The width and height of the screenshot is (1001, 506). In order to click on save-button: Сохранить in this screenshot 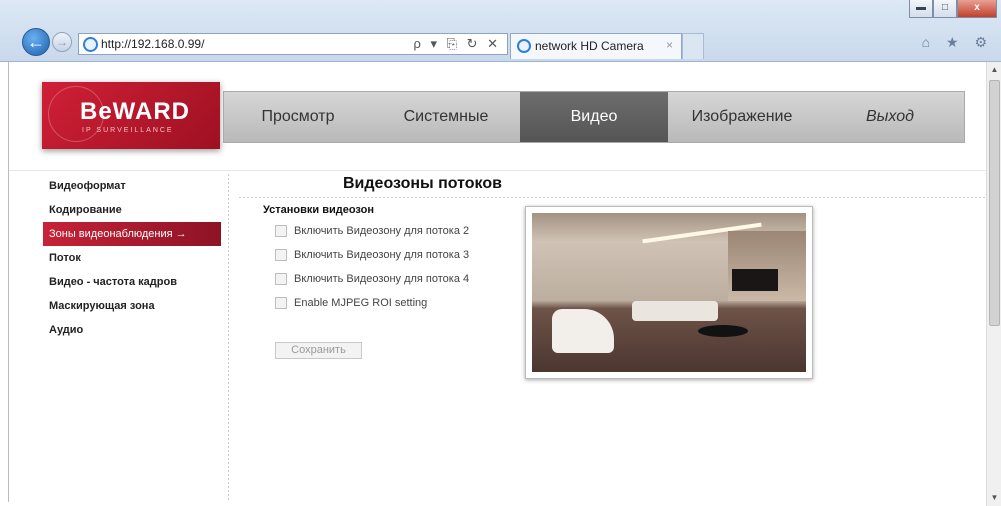, I will do `click(318, 350)`.